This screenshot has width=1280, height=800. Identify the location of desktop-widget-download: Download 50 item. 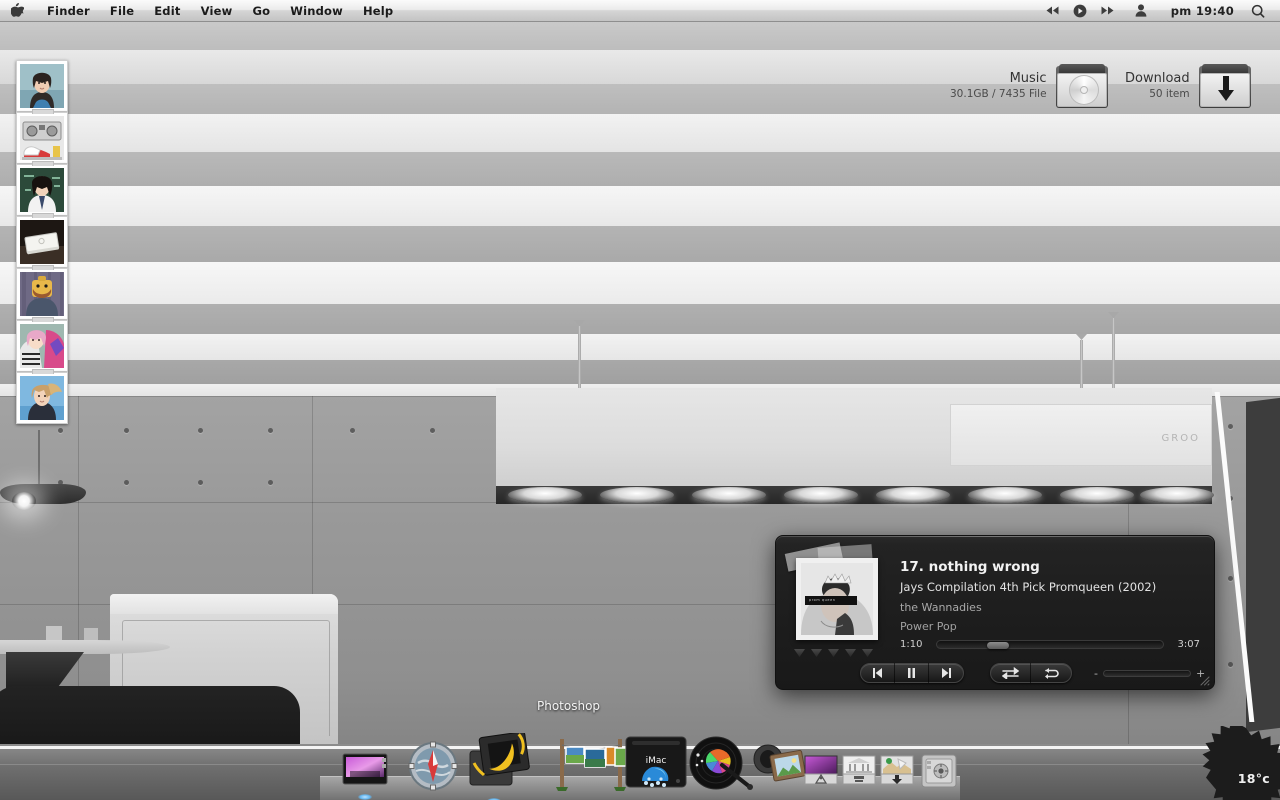
(1188, 86).